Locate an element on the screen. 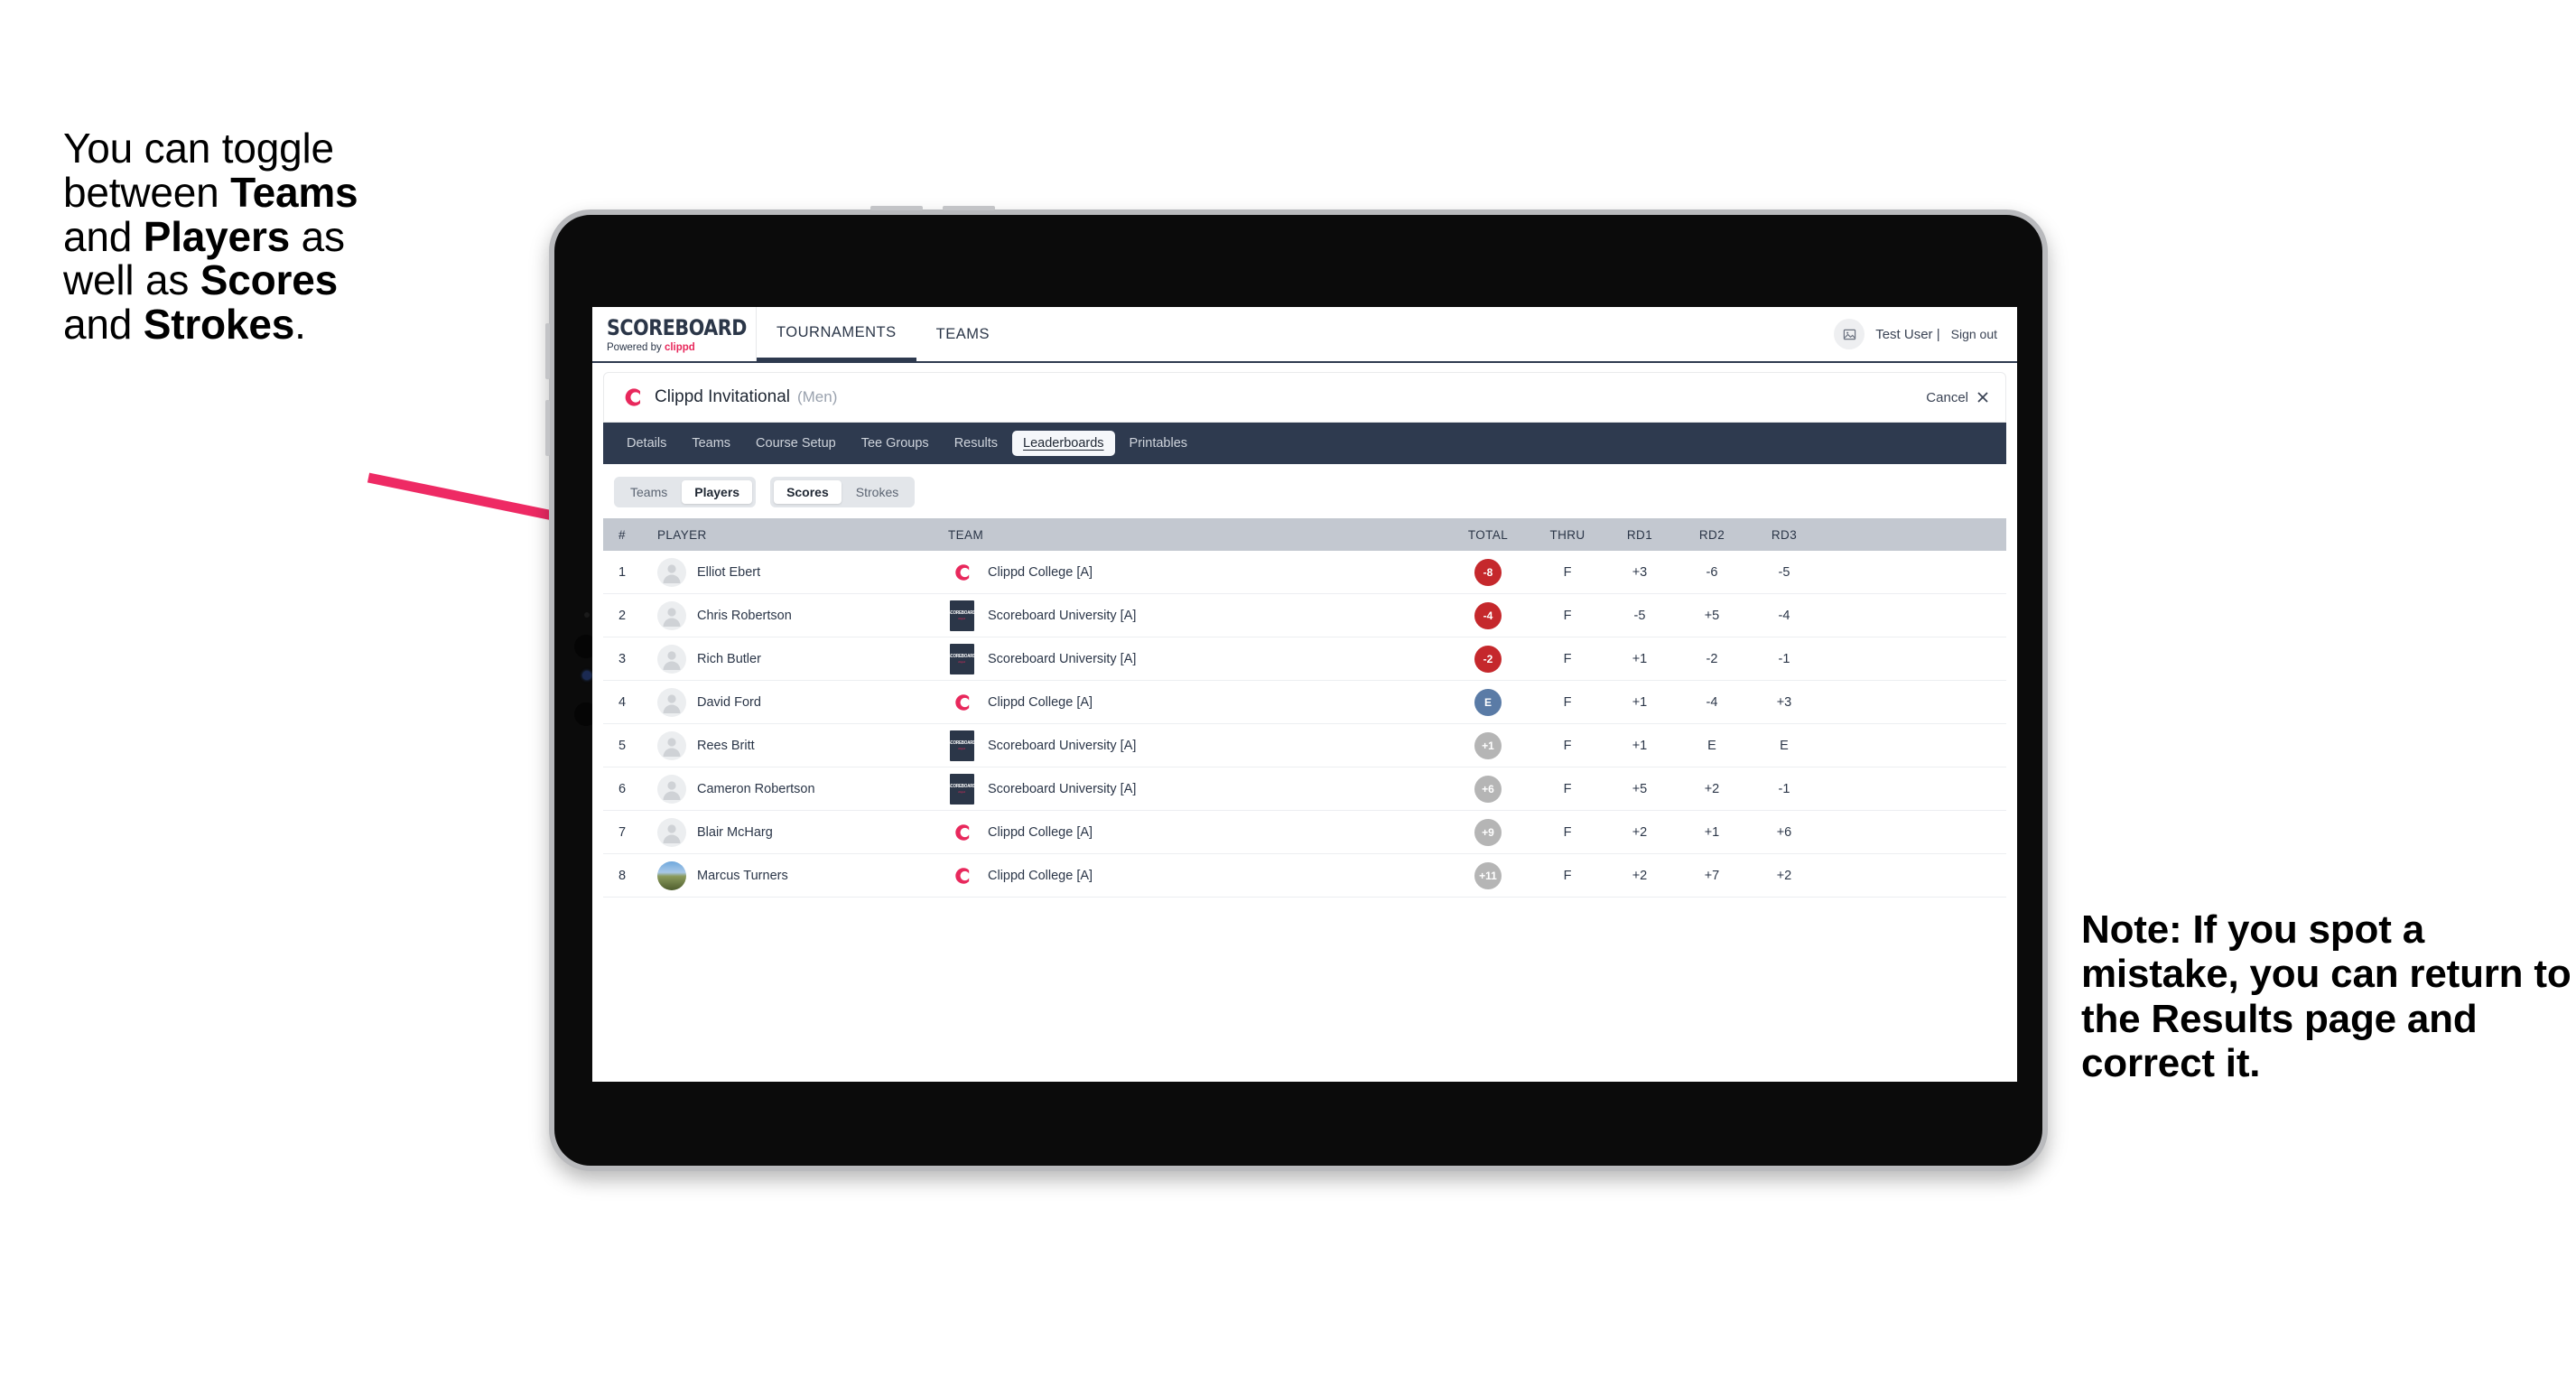  cell-rd2: -2 is located at coordinates (1712, 658).